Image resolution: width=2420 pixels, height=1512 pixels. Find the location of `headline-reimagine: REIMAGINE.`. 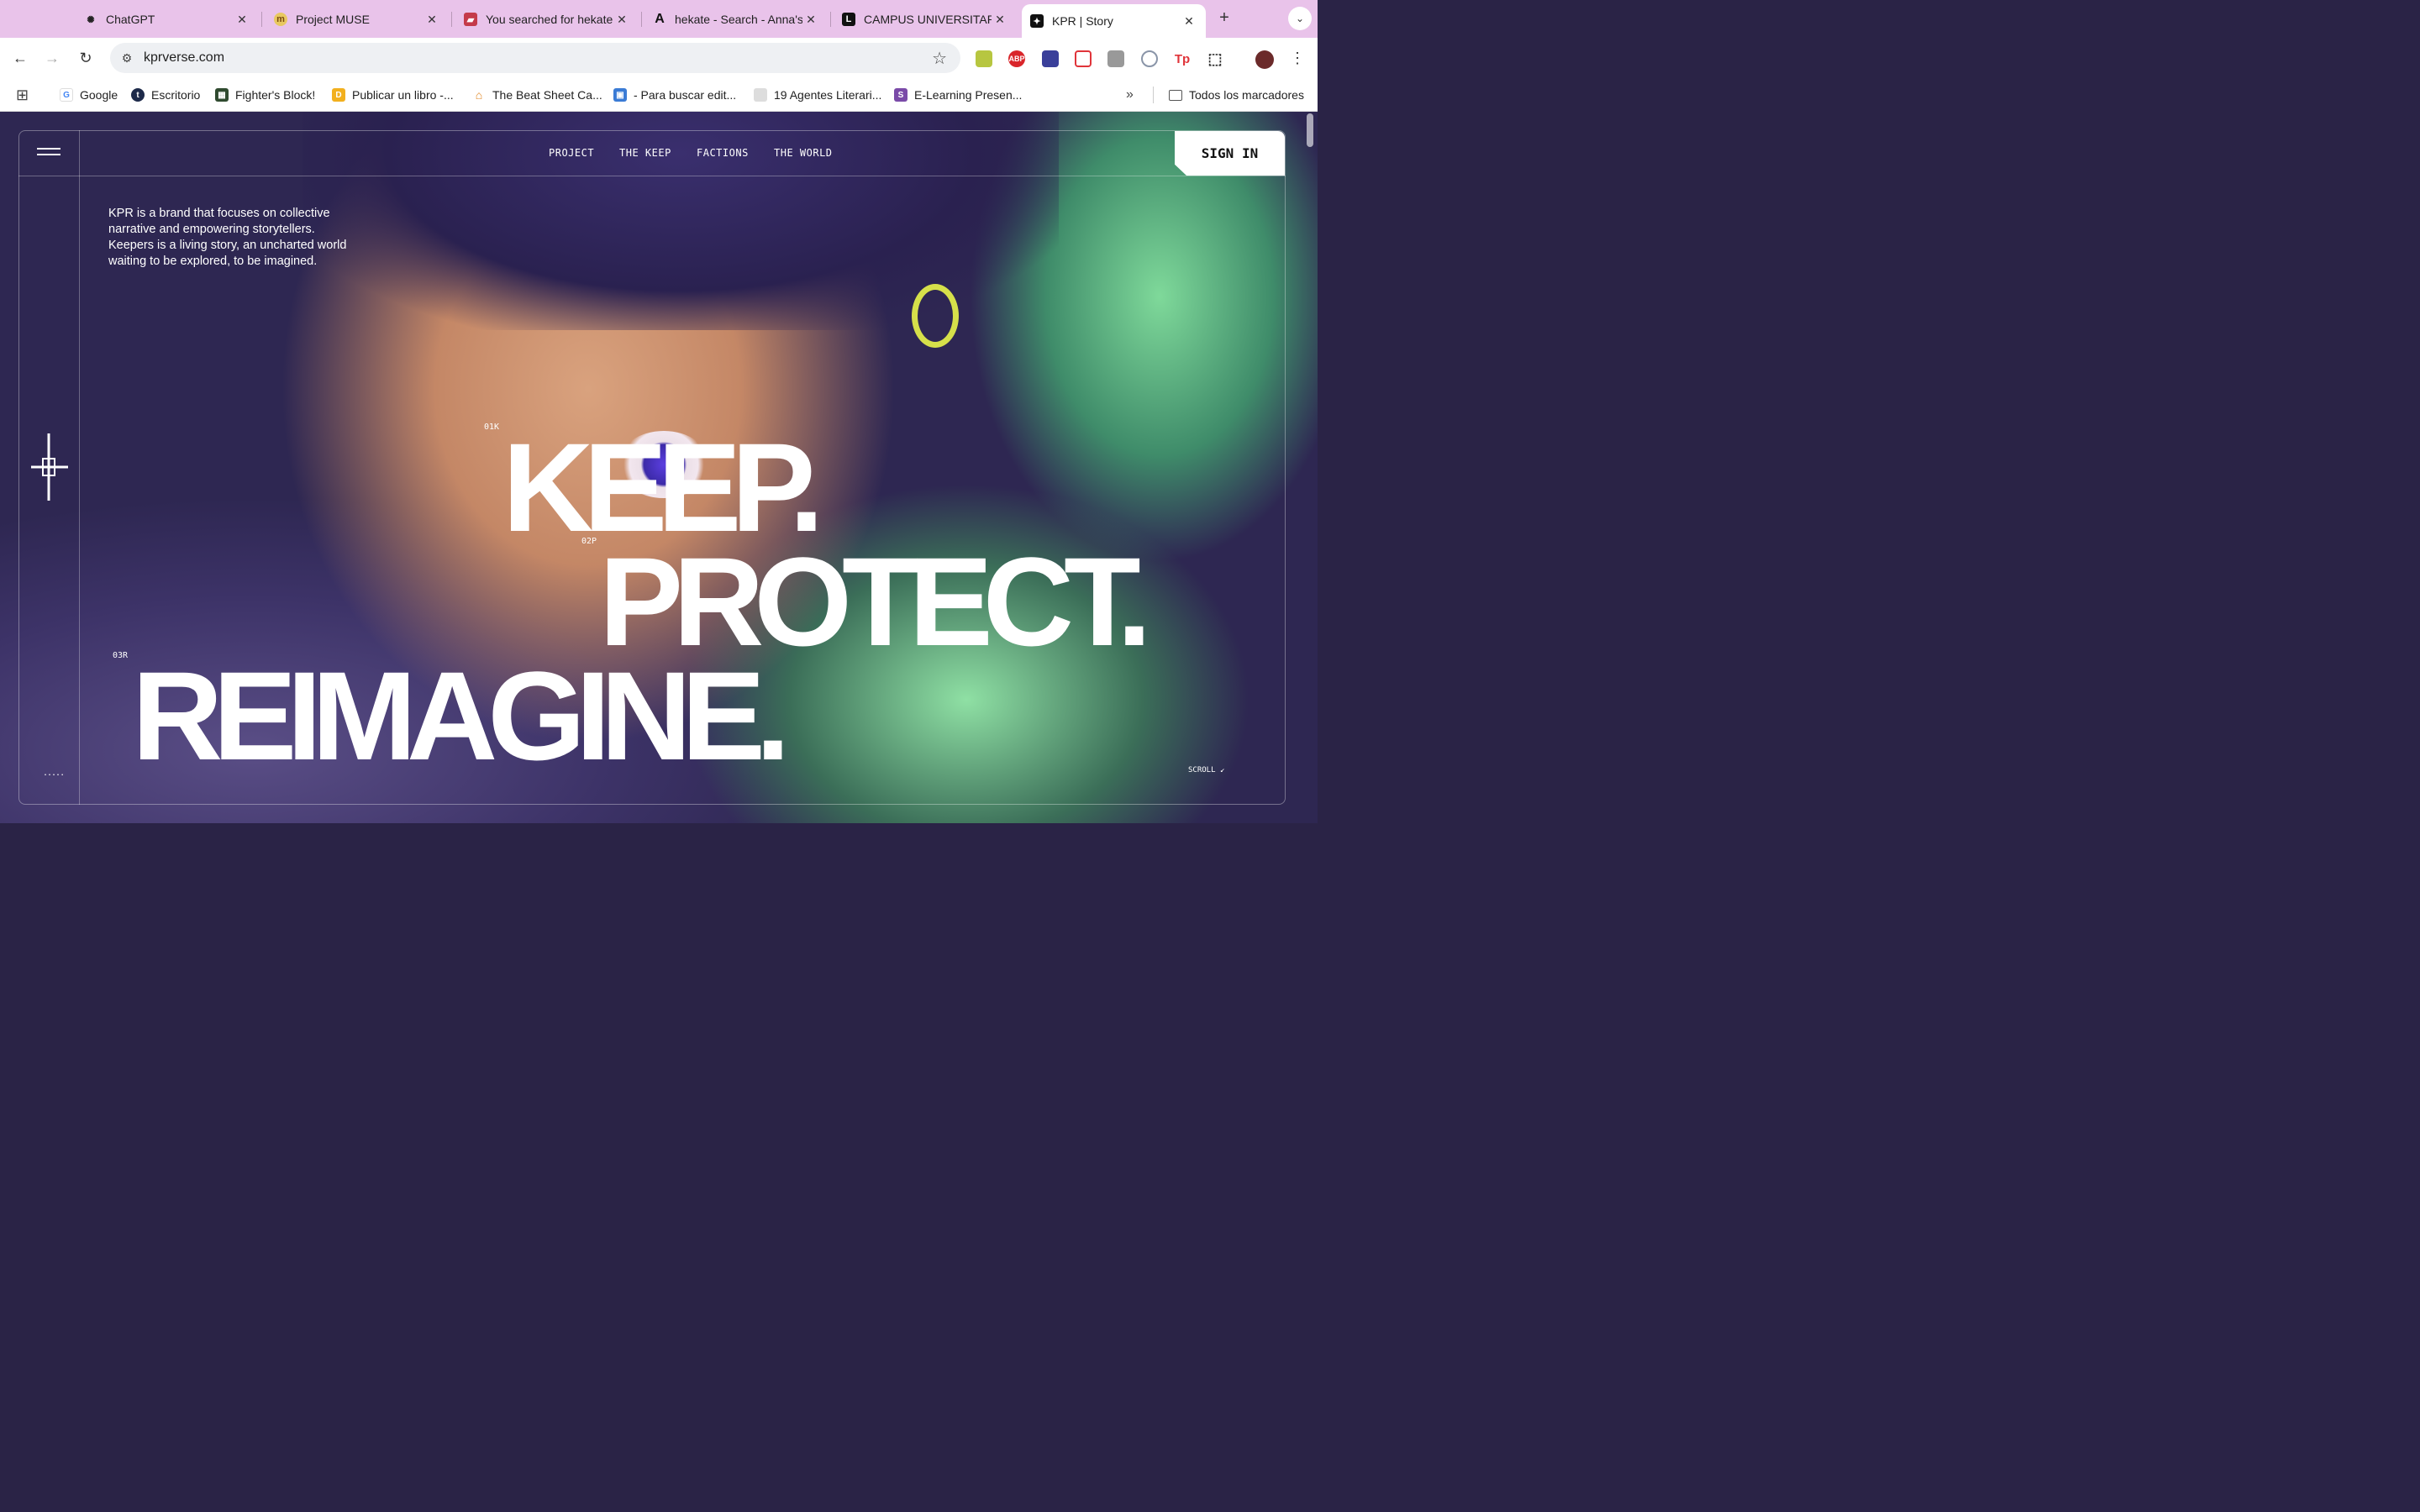

headline-reimagine: REIMAGINE. is located at coordinates (462, 715).